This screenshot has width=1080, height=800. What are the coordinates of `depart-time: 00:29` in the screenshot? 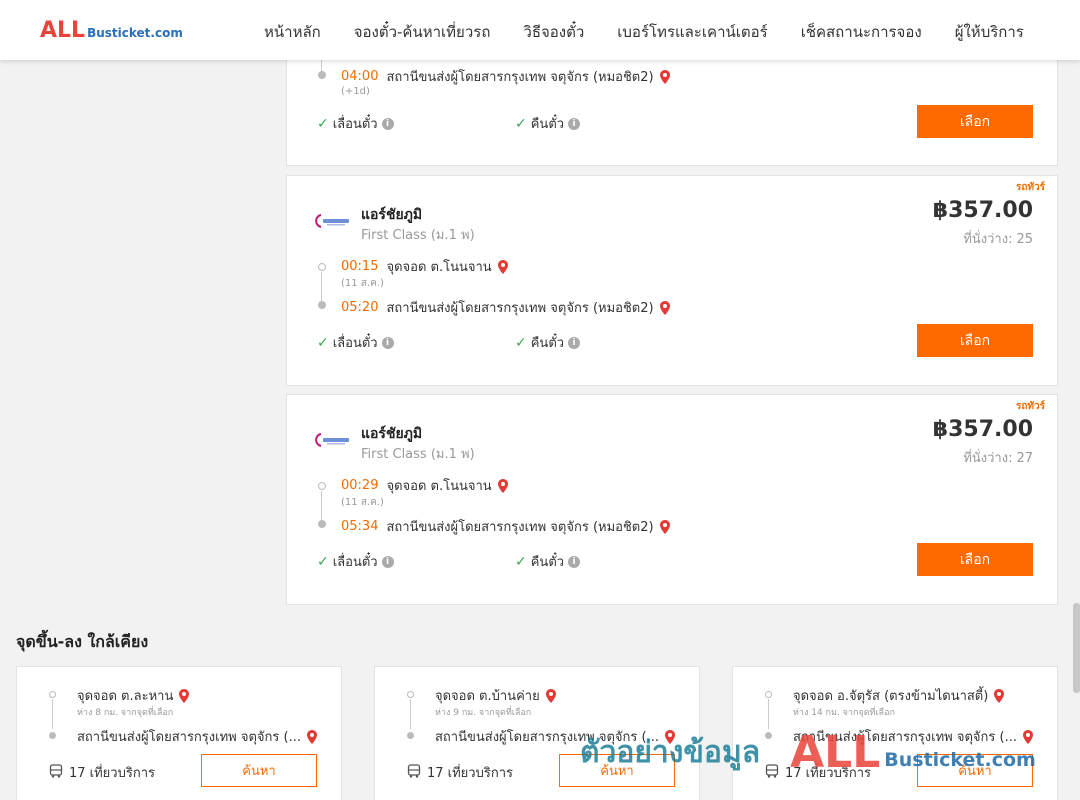 It's located at (360, 485).